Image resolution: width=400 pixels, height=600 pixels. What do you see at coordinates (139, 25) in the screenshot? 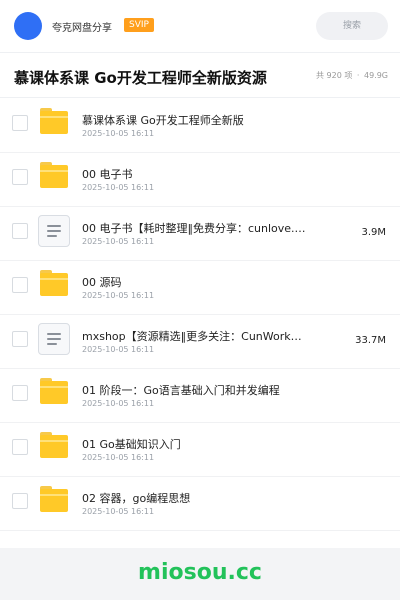
I see `svip-badge: SVIP` at bounding box center [139, 25].